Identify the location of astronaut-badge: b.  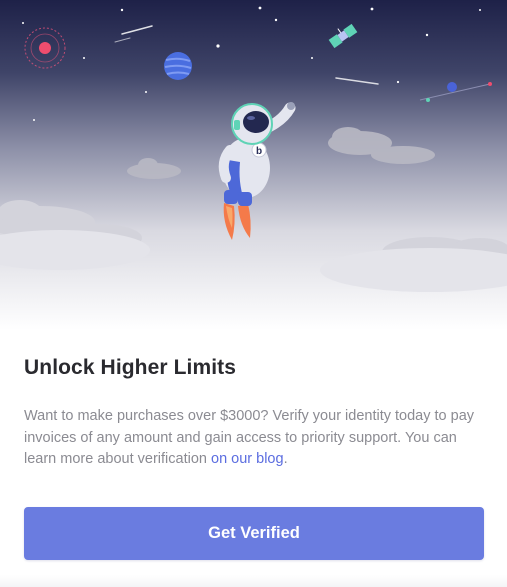
(259, 151).